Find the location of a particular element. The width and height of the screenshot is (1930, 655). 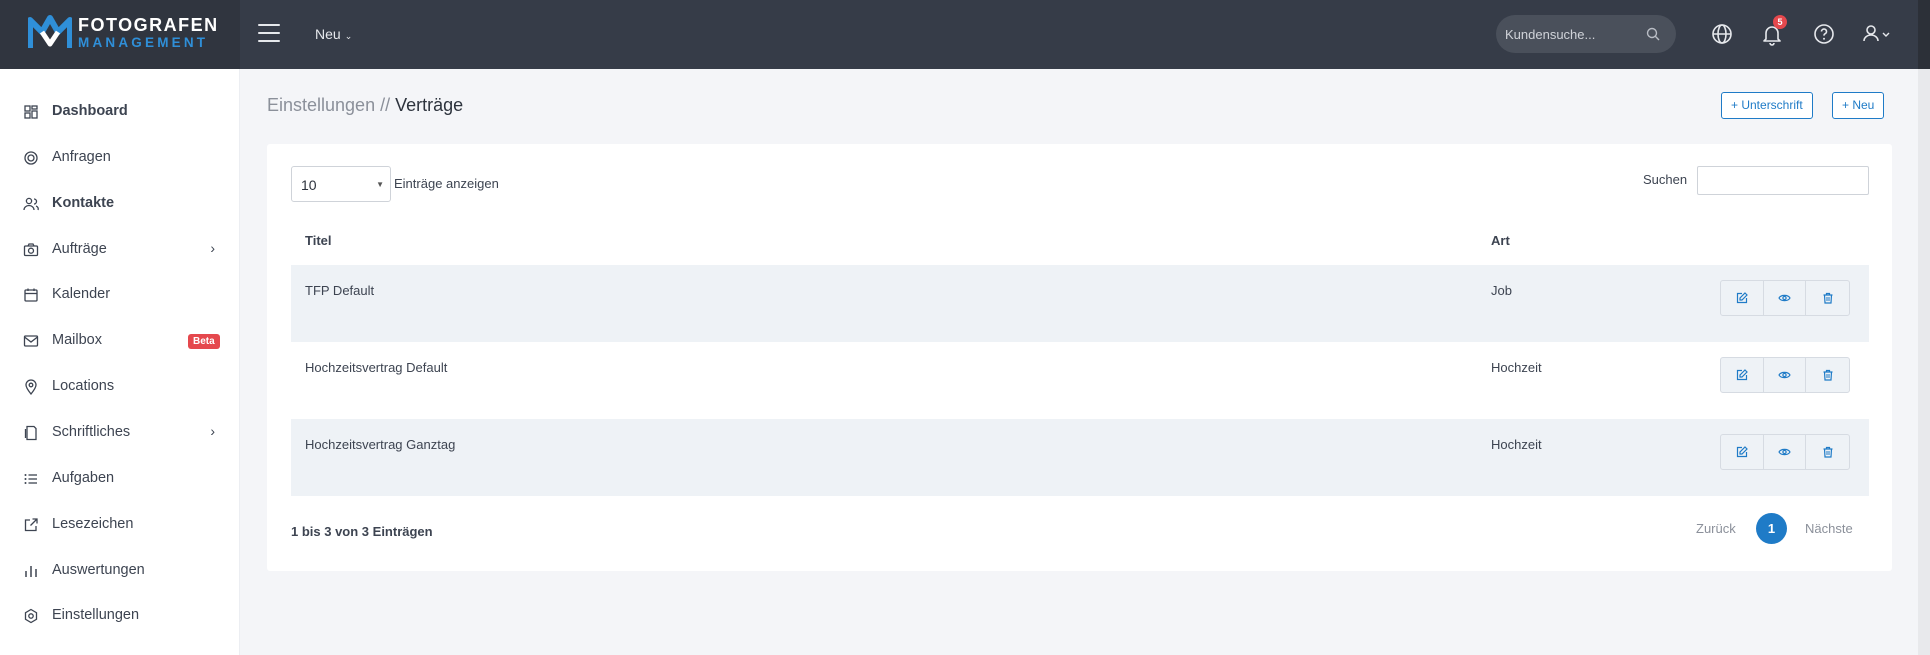

user-icon is located at coordinates (1877, 34).